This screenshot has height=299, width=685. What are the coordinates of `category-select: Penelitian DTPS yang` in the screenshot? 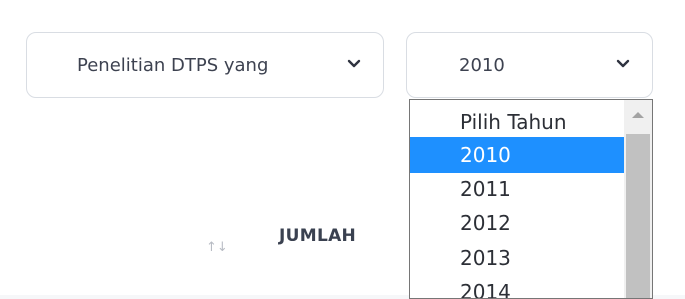 It's located at (205, 65).